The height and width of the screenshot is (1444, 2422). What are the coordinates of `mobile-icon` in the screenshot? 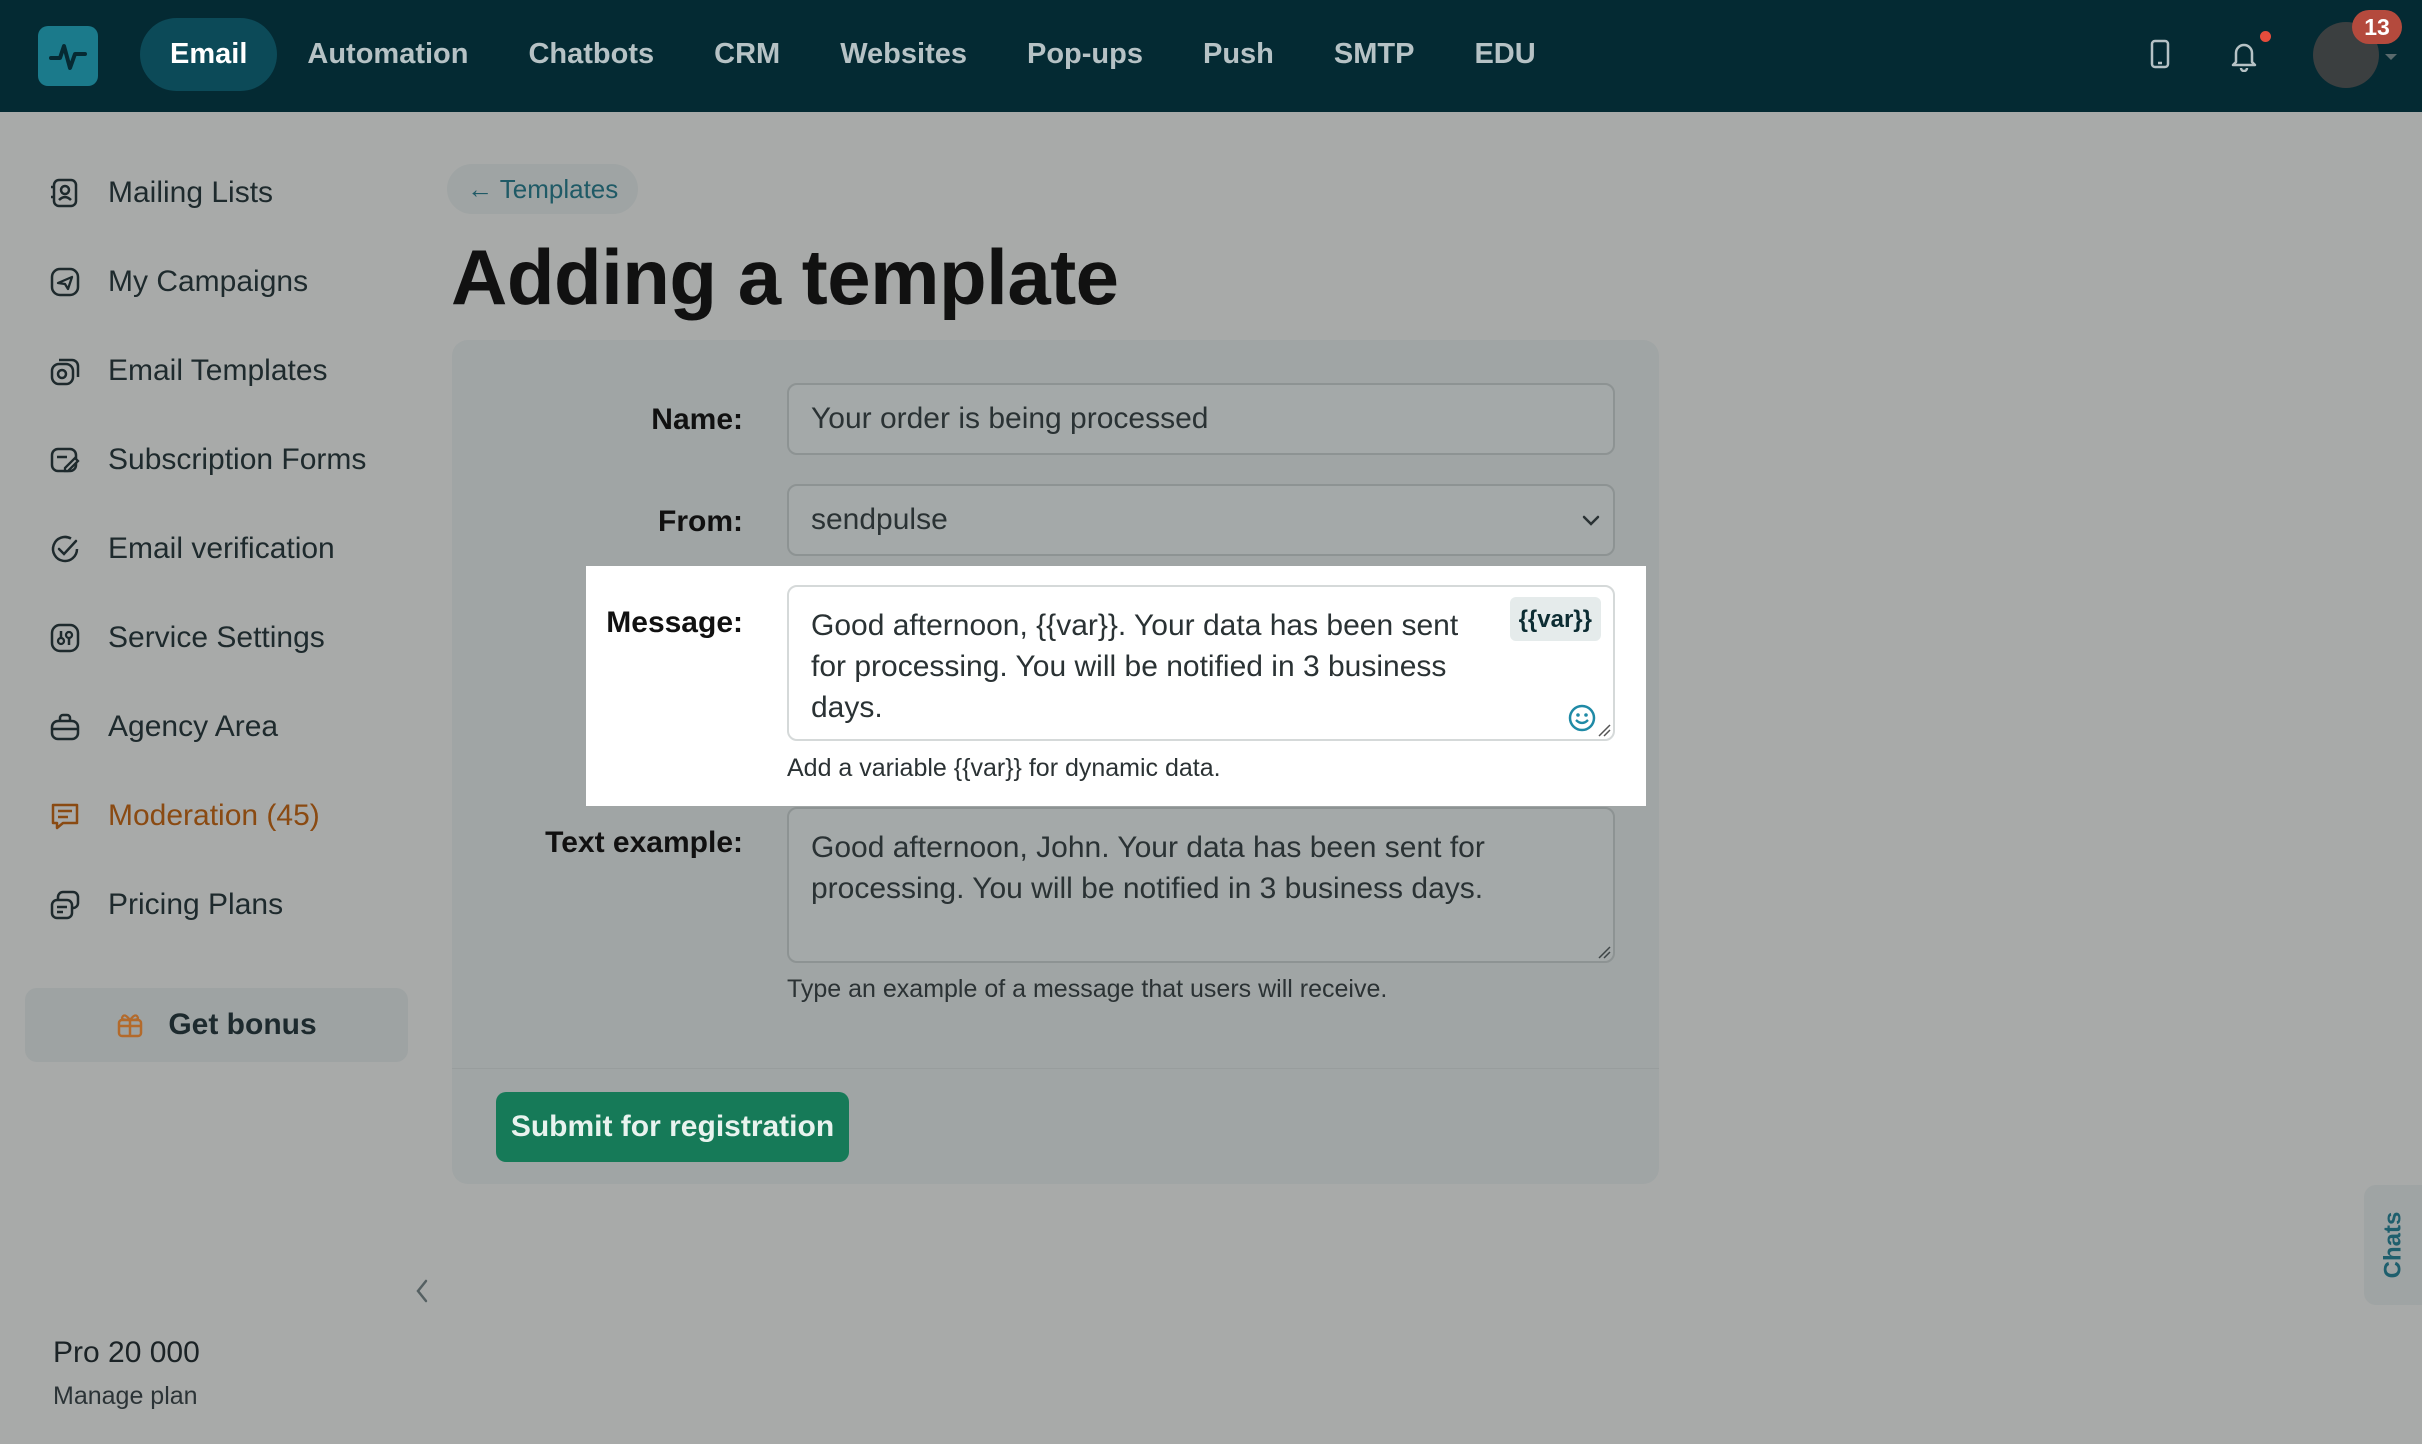 It's located at (2160, 54).